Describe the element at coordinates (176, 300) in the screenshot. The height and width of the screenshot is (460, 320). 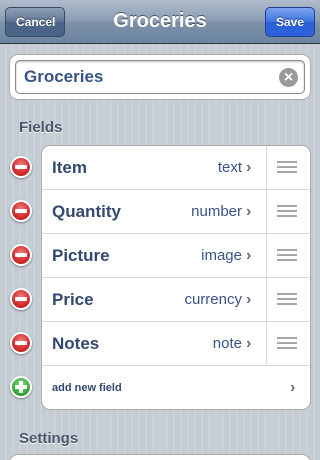
I see `field-row-price: Price currency ›` at that location.